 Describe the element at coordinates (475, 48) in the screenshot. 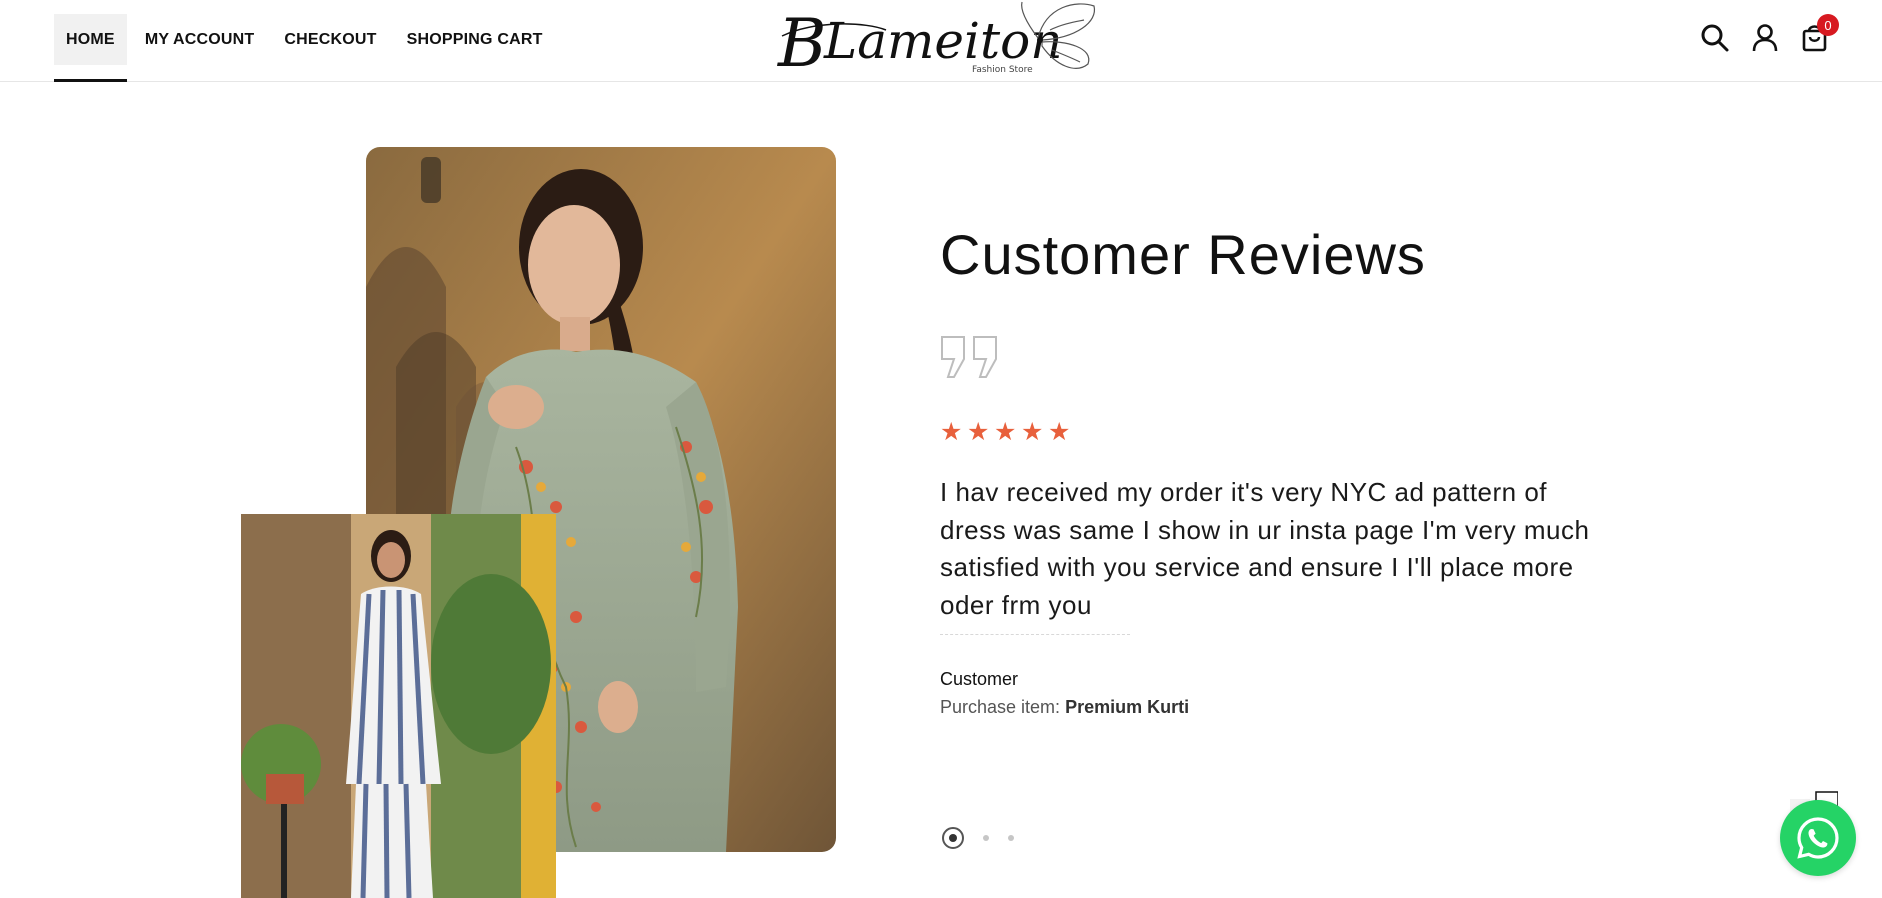

I see `nav-item-shopping-cart: SHOPPING CART` at that location.